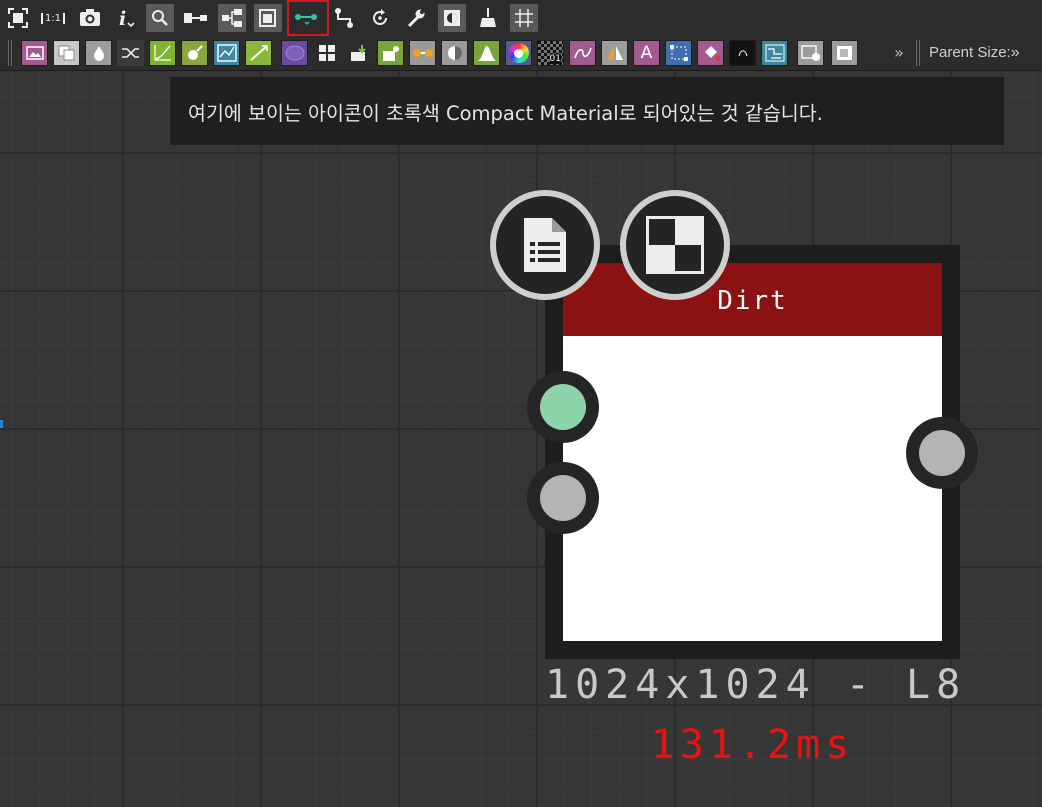  I want to click on blend-icon, so click(454, 53).